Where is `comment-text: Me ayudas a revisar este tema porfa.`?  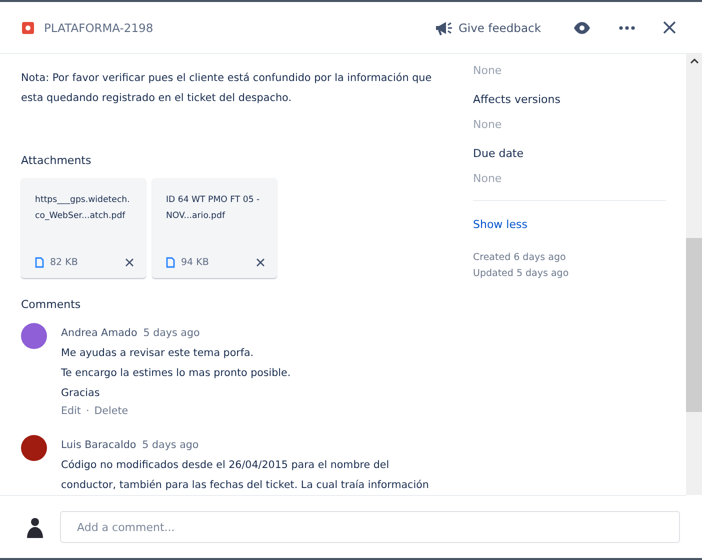 comment-text: Me ayudas a revisar este tema porfa. is located at coordinates (158, 353).